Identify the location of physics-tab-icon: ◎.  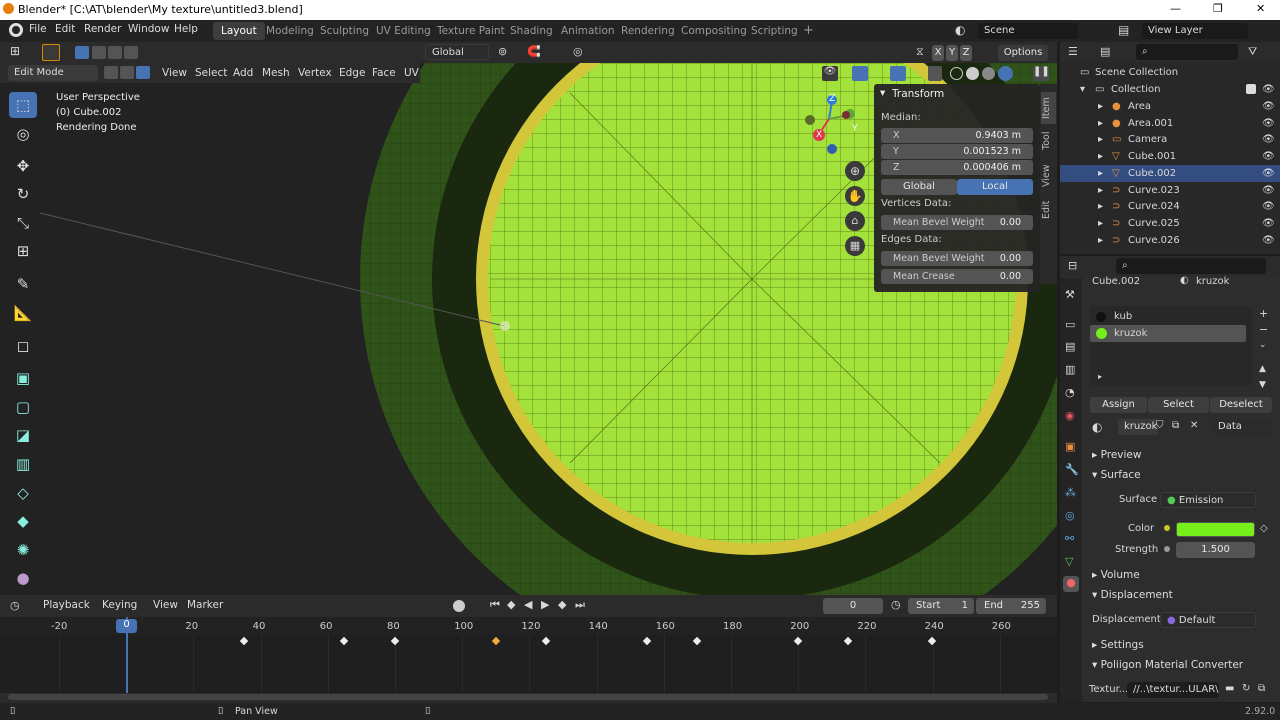
(1070, 515).